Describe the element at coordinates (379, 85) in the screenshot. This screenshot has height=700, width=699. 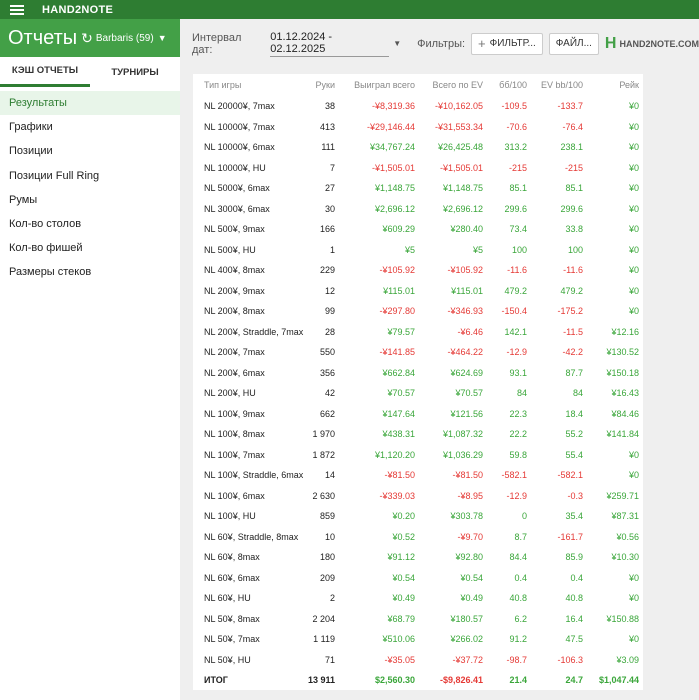
I see `column-header: Выиграл всего` at that location.